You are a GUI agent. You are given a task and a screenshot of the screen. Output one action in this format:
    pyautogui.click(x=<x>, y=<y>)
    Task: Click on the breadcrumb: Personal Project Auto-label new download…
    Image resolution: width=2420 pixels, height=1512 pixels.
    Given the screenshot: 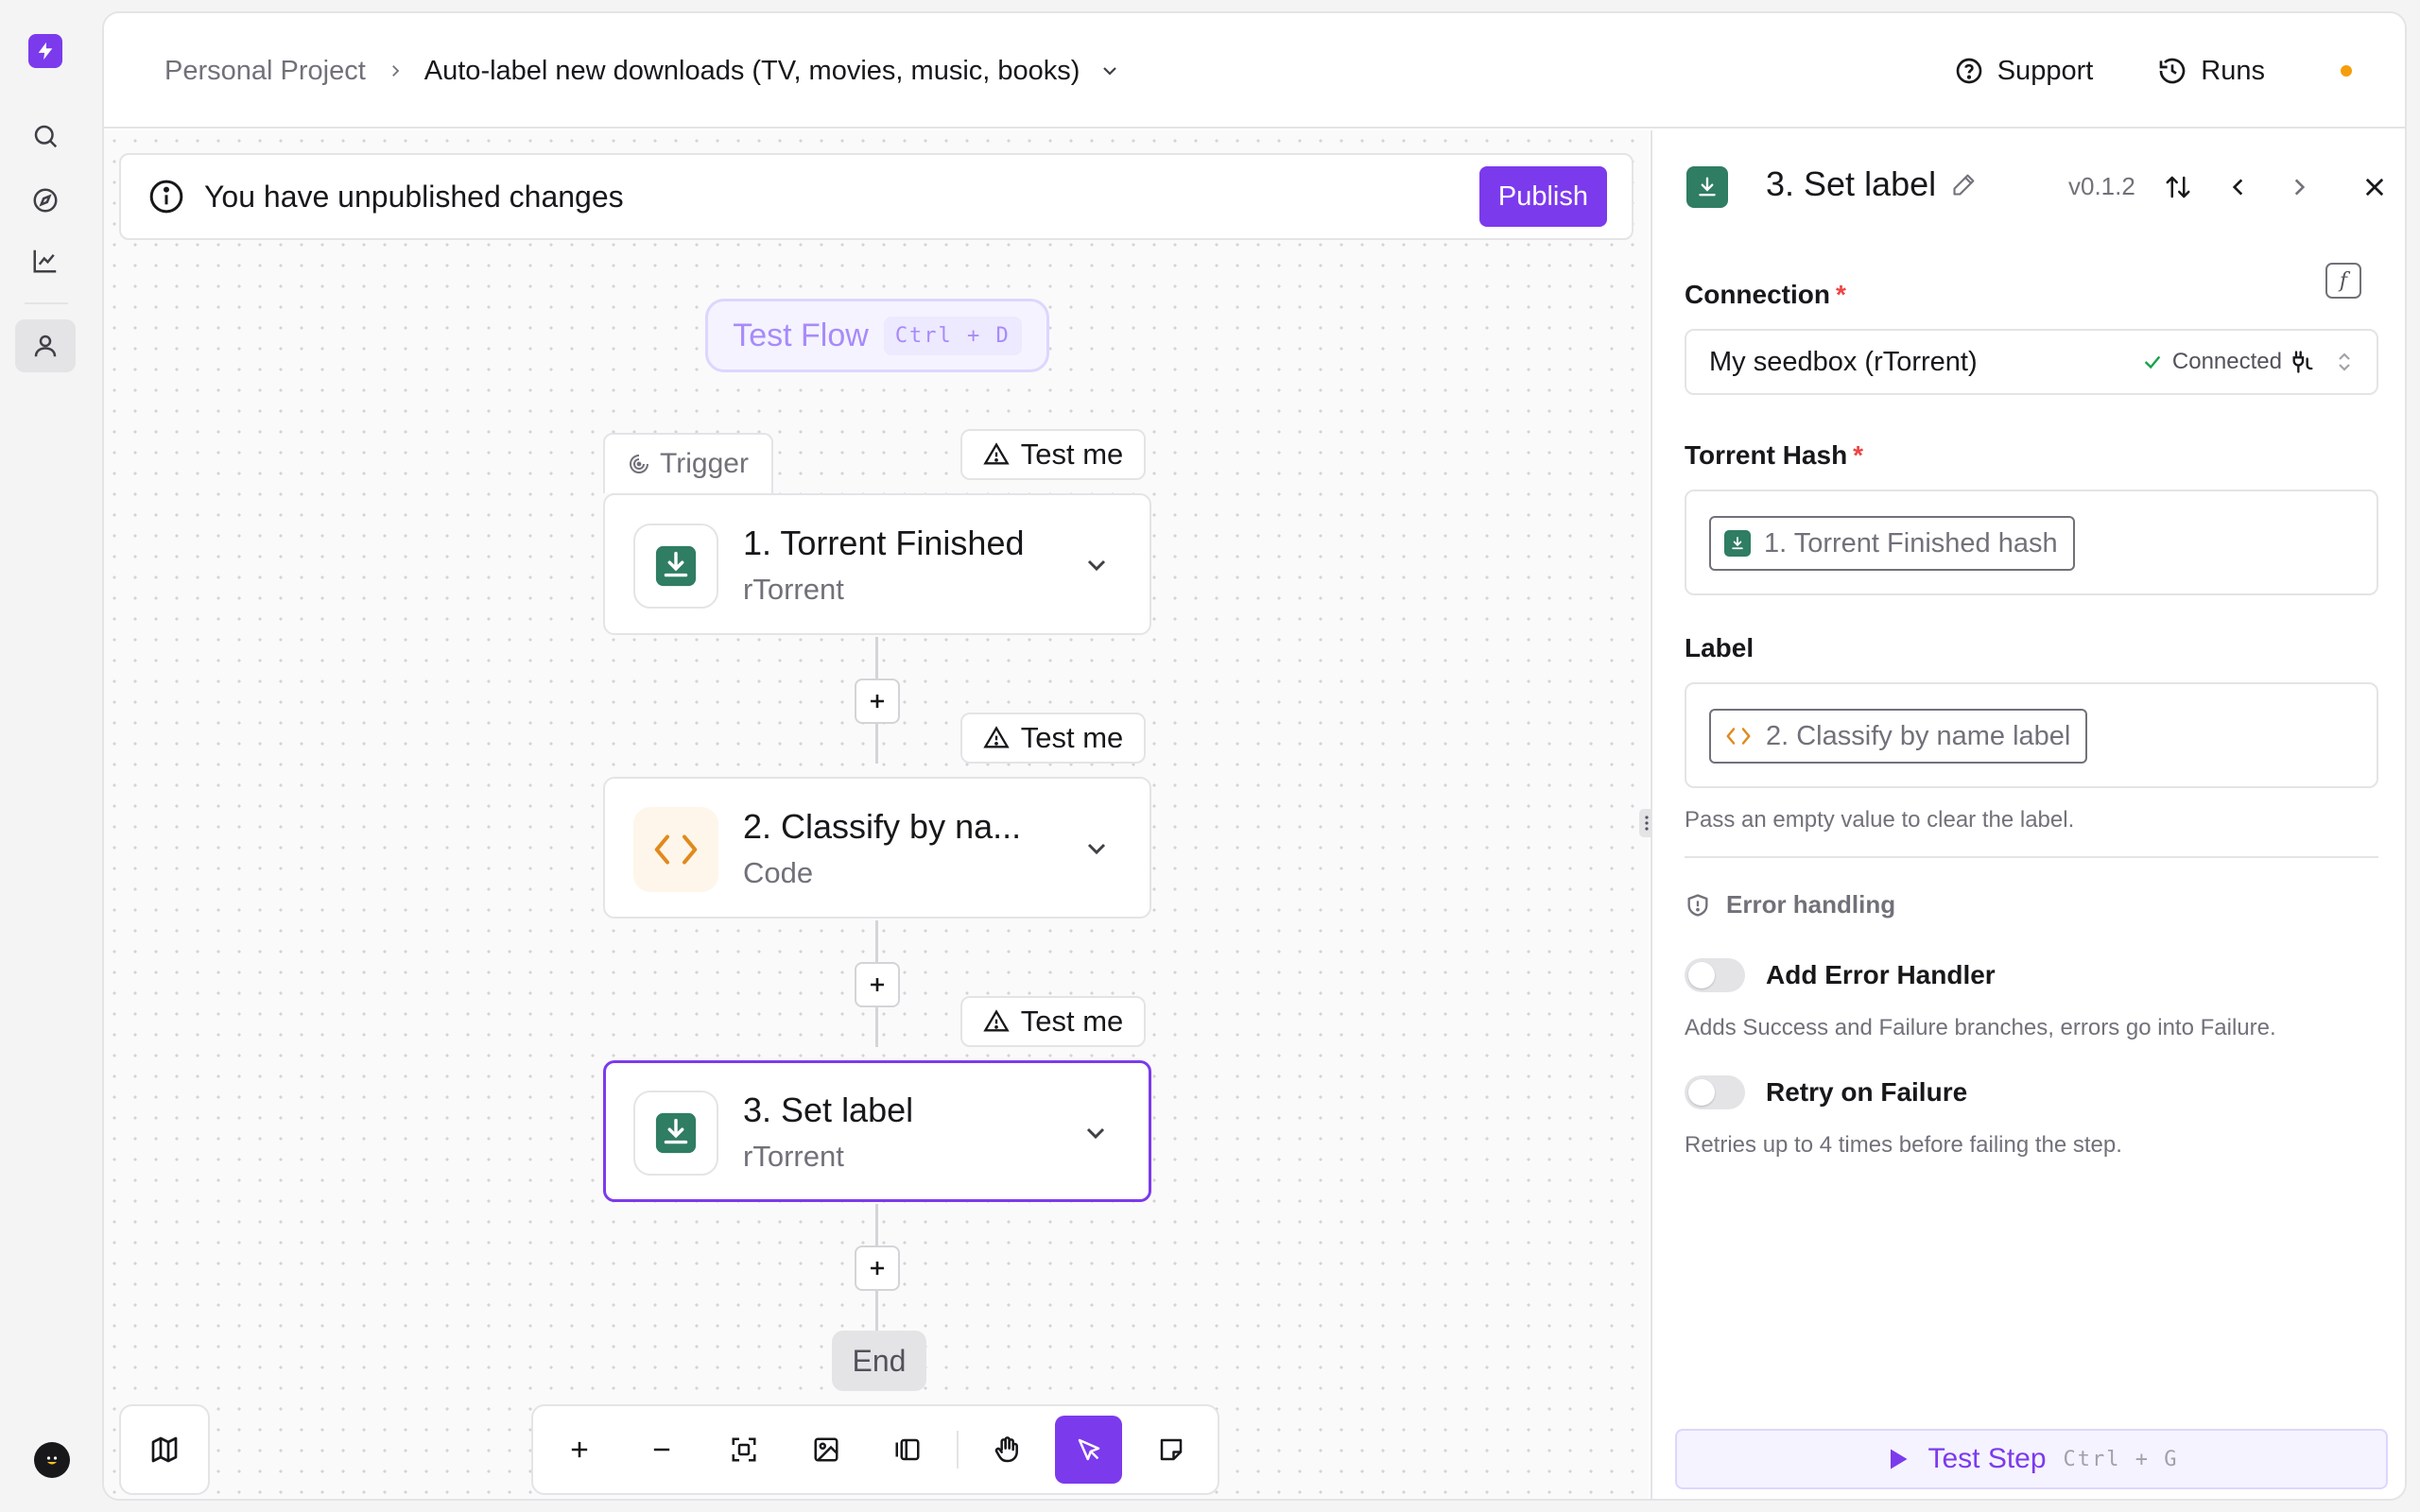 What is the action you would take?
    pyautogui.click(x=642, y=71)
    